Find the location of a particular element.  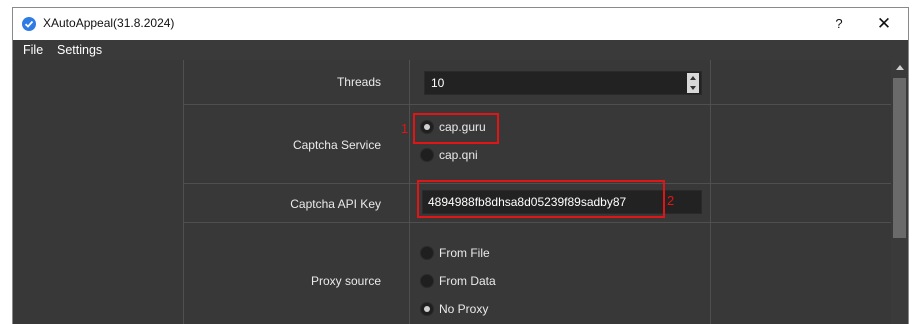

annotation-number-1: 1 is located at coordinates (405, 128).